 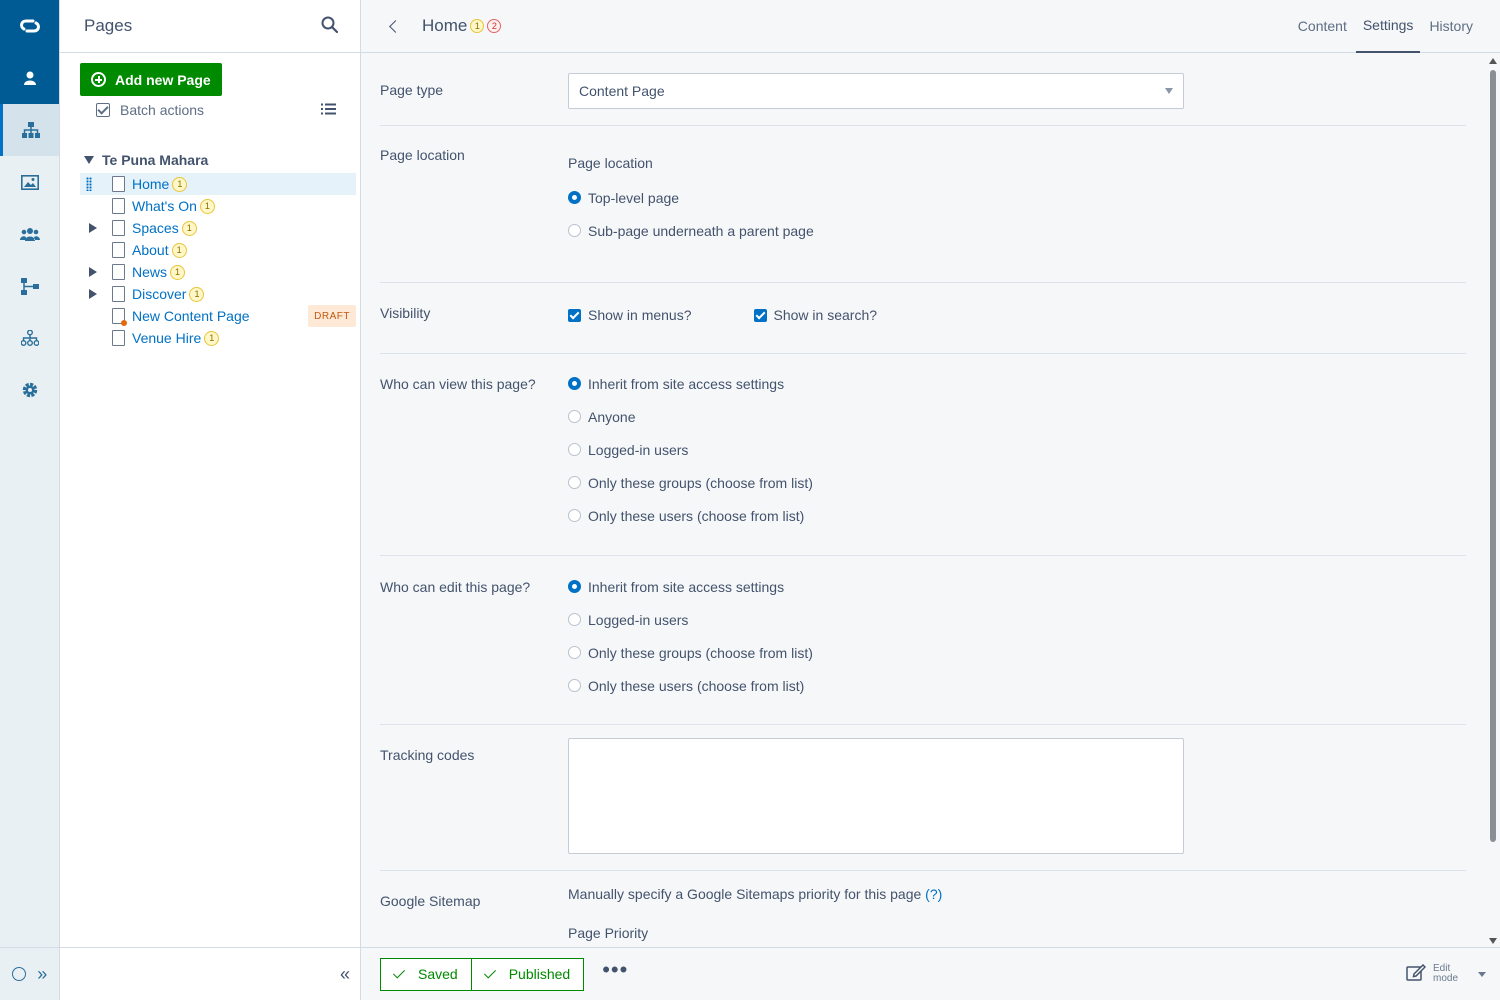 What do you see at coordinates (634, 197) in the screenshot?
I see `radio-label: Top-level page` at bounding box center [634, 197].